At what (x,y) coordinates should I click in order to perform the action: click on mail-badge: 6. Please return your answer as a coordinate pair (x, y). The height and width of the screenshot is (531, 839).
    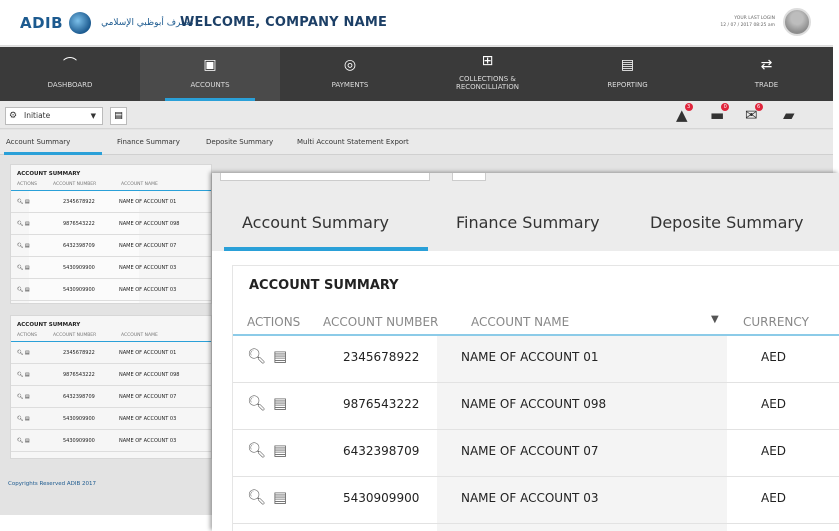
    Looking at the image, I should click on (758, 107).